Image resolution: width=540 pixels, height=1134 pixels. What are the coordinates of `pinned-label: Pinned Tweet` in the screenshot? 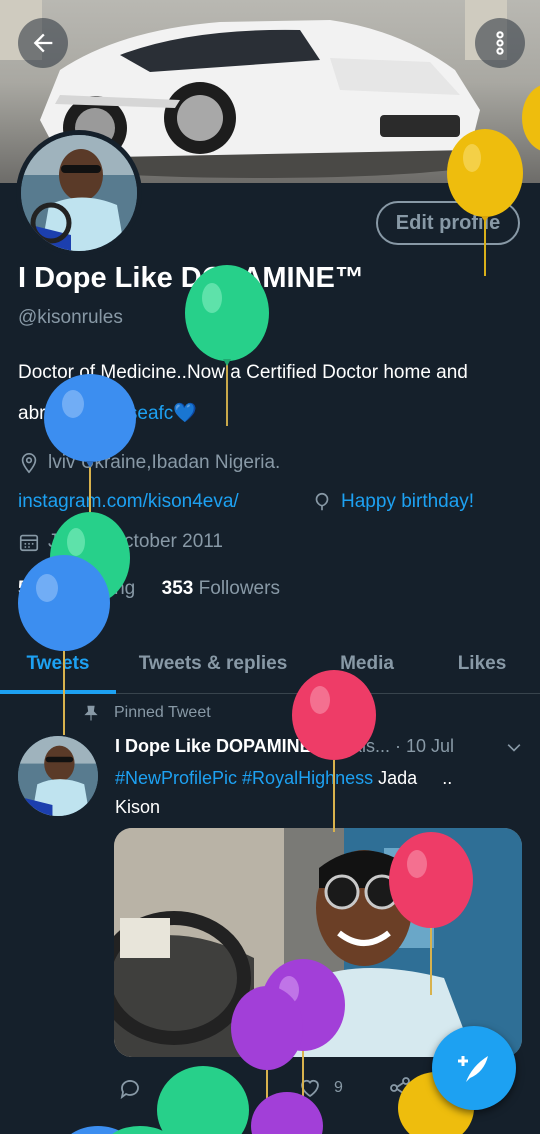 It's located at (162, 712).